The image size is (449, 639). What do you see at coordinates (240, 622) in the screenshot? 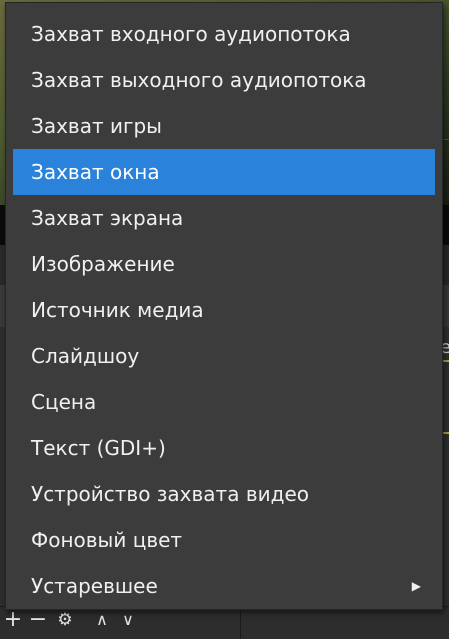
I see `toolbar-divider` at bounding box center [240, 622].